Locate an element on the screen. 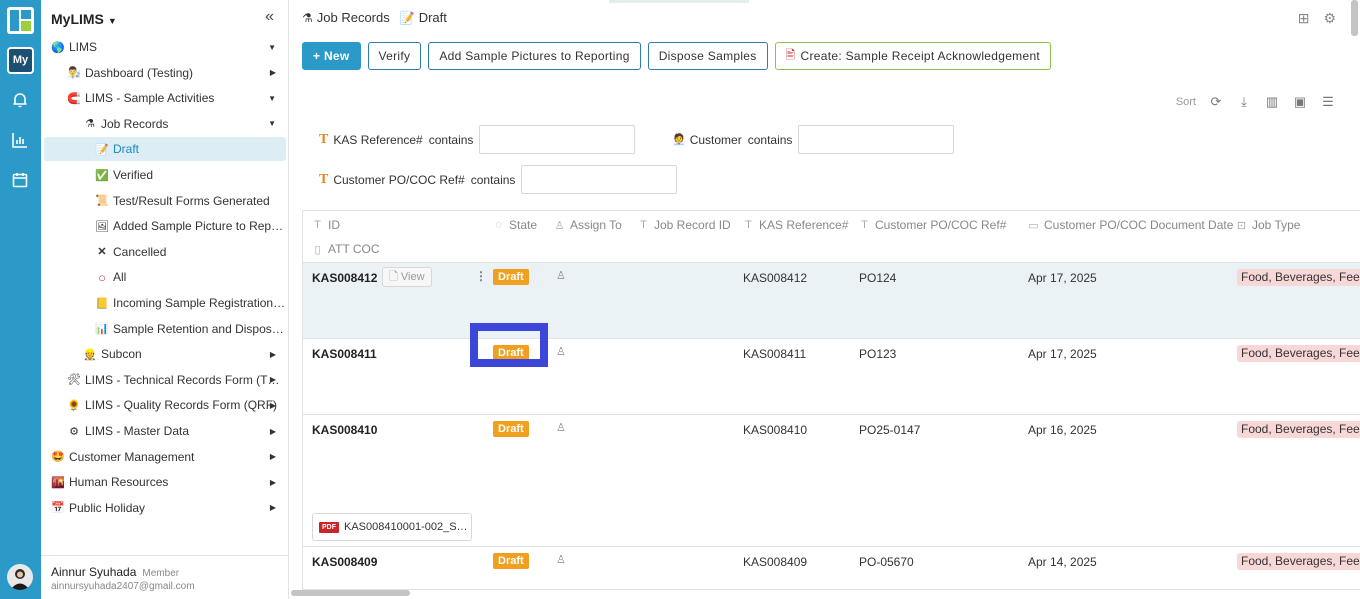 The width and height of the screenshot is (1360, 599). user-avatar is located at coordinates (20, 577).